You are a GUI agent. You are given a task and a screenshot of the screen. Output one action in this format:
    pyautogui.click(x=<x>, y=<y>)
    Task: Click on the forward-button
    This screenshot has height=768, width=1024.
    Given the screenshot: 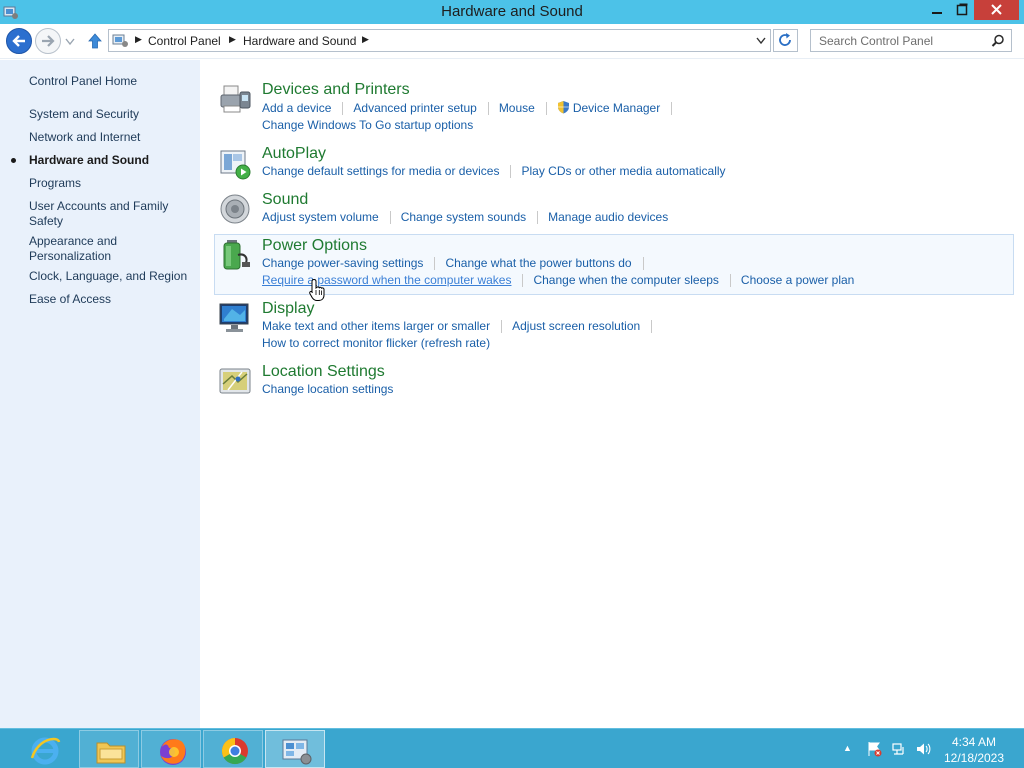 What is the action you would take?
    pyautogui.click(x=48, y=41)
    